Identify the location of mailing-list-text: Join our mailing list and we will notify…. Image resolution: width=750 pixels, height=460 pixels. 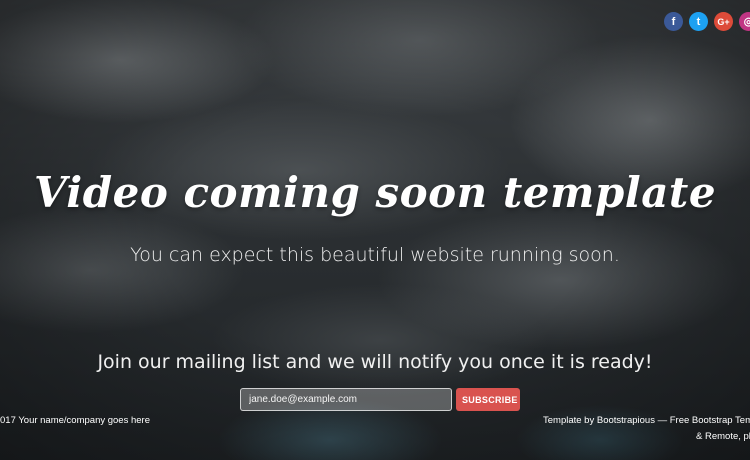
(375, 362).